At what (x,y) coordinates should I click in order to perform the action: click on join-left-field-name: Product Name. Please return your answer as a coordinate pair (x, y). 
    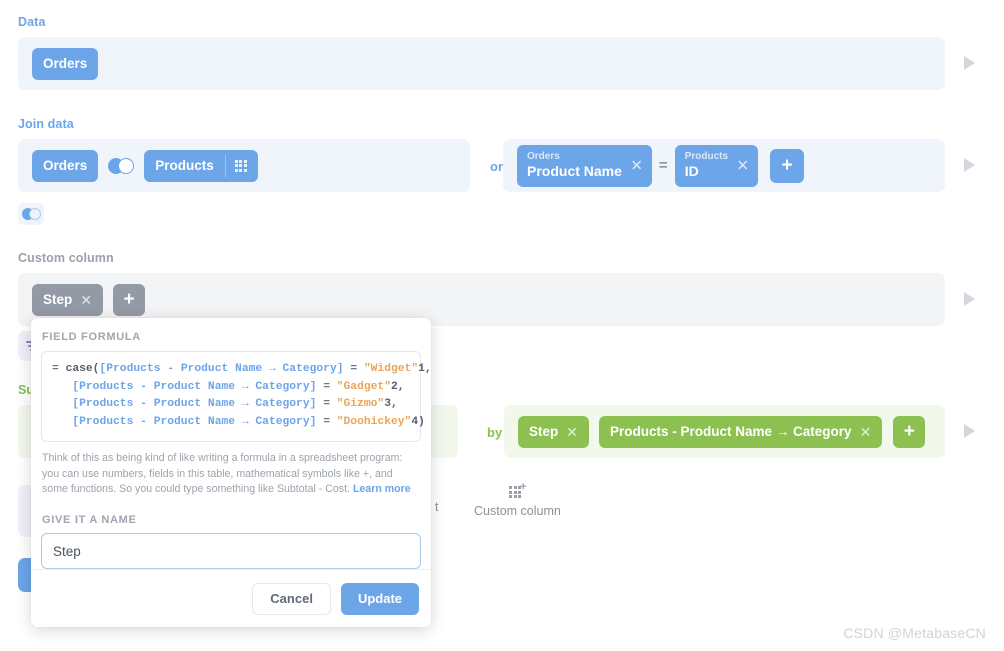
    Looking at the image, I should click on (574, 170).